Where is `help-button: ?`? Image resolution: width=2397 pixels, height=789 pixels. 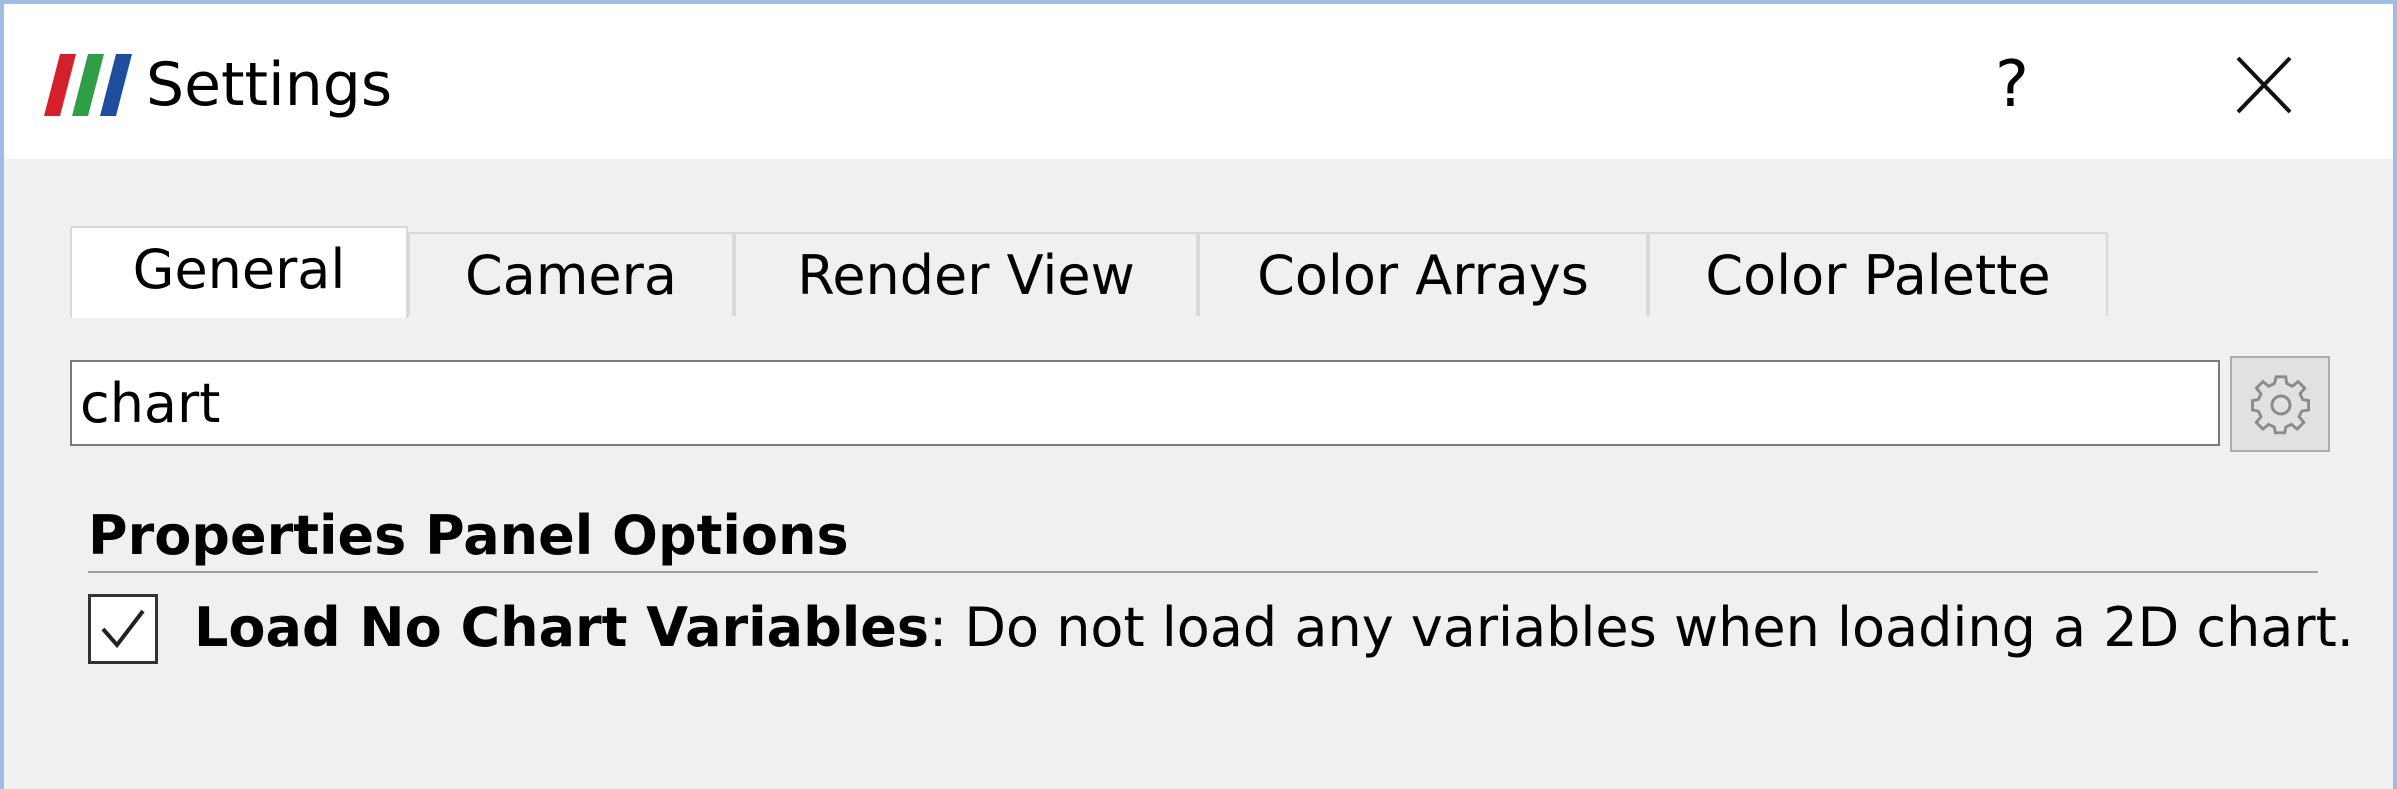
help-button: ? is located at coordinates (2012, 85).